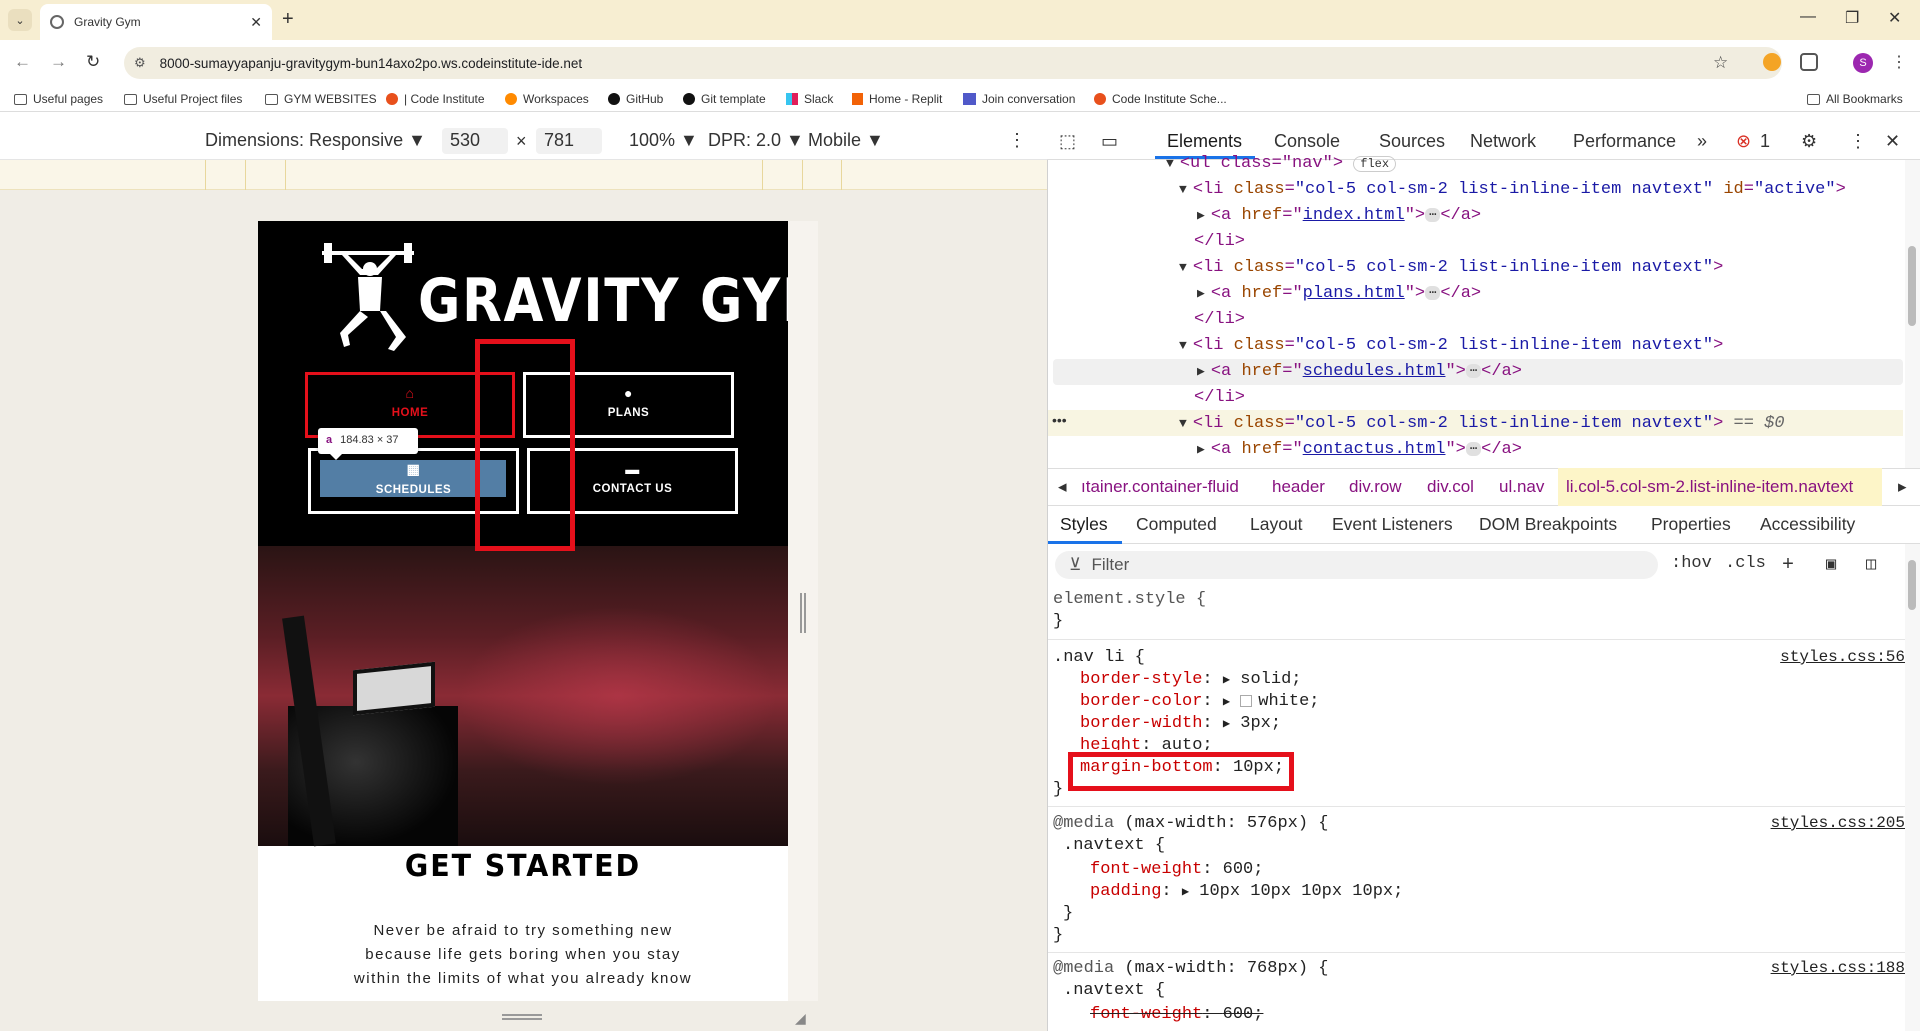  I want to click on breadcrumb-scroll-right-icon: ▸, so click(1902, 487).